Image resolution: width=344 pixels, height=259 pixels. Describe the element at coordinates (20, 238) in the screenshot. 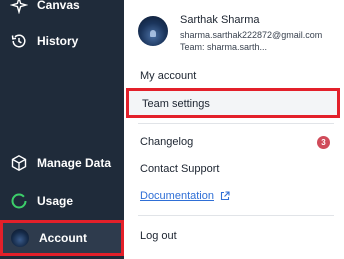

I see `avatar` at that location.